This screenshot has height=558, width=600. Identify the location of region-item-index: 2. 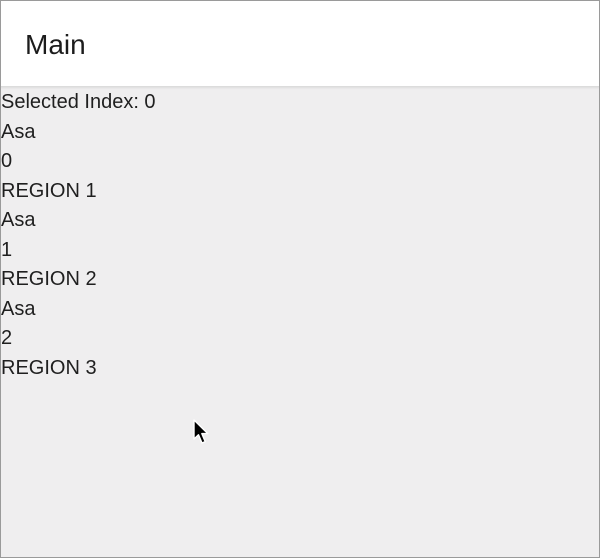
(7, 338).